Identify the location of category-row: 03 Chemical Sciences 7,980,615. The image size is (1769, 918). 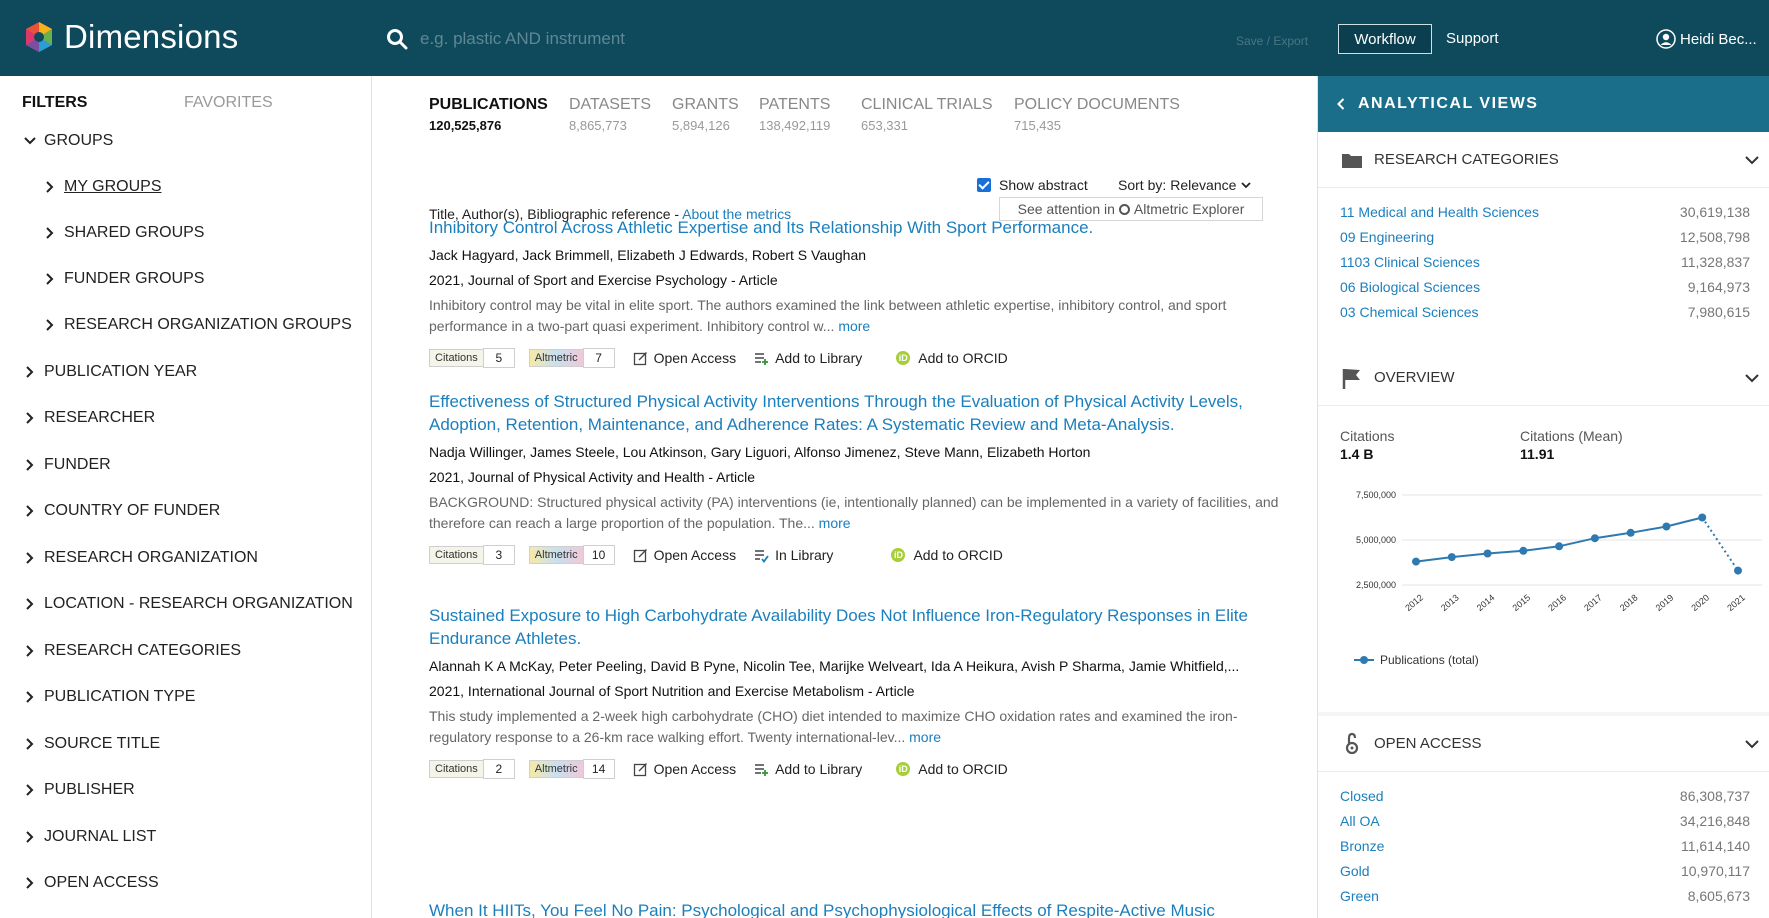
(1545, 312).